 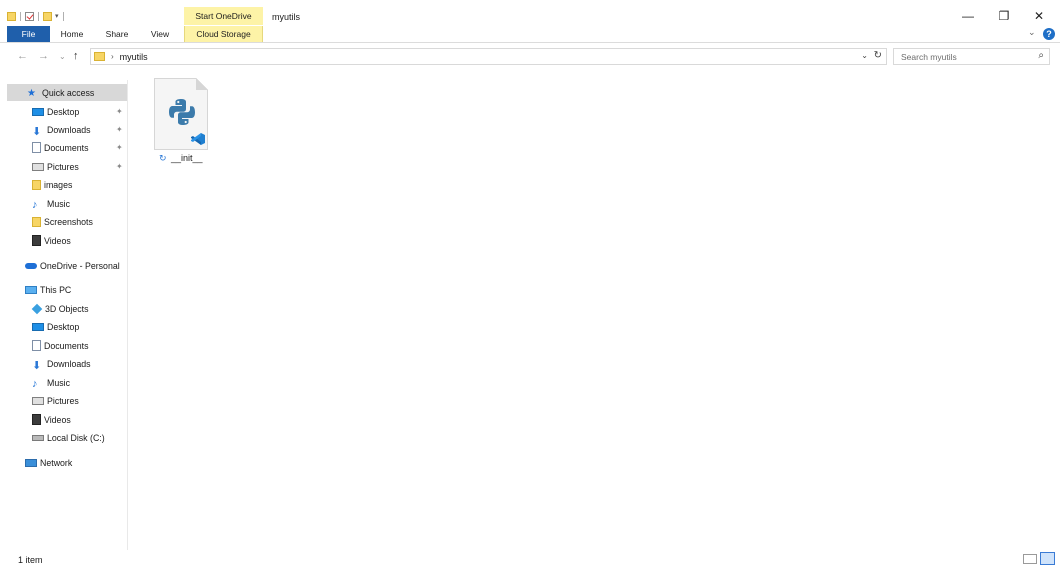 What do you see at coordinates (62, 56) in the screenshot?
I see `recent-locations-icon: ⌄` at bounding box center [62, 56].